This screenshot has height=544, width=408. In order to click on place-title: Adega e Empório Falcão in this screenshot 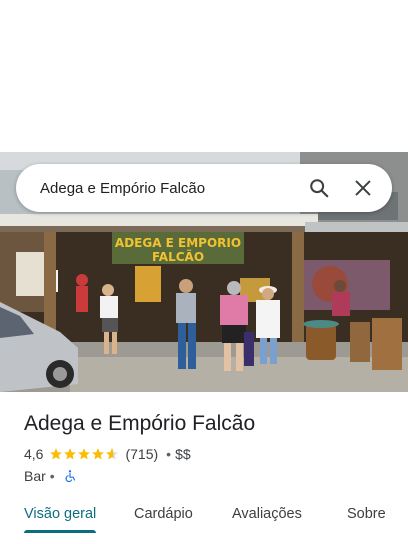, I will do `click(140, 423)`.